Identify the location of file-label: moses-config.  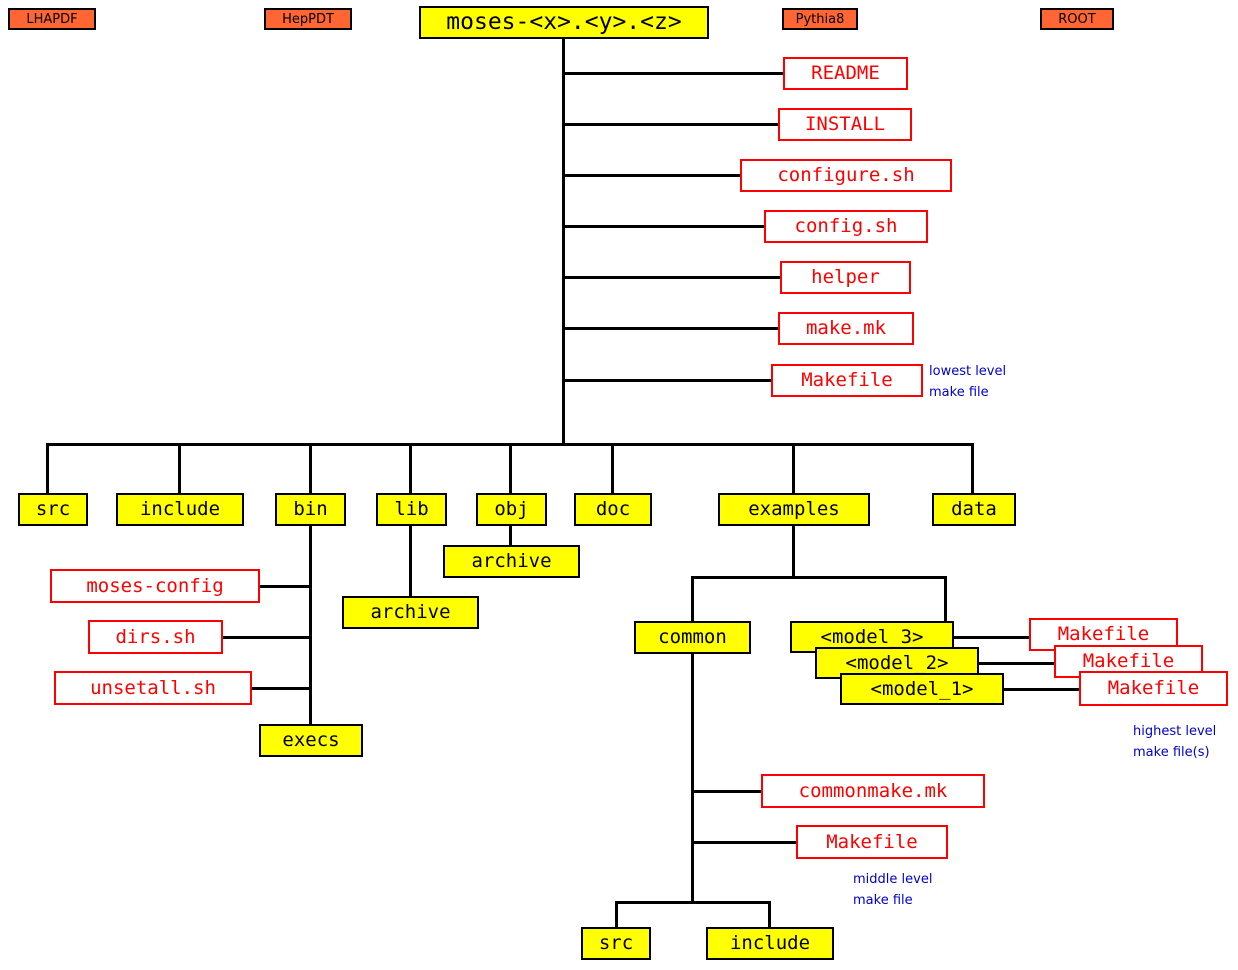
(155, 585).